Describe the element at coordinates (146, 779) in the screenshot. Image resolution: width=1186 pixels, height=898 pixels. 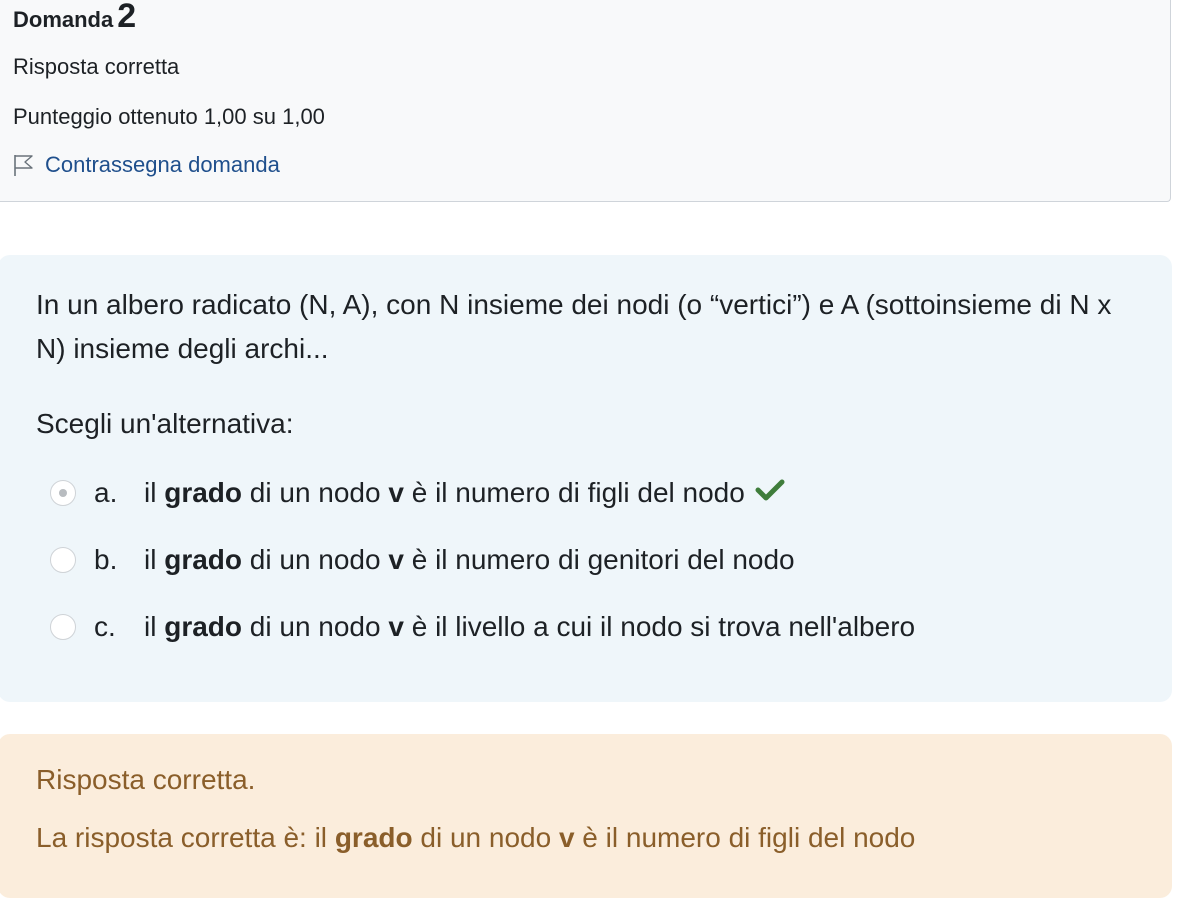
I see `feedback-status: Risposta corretta.` at that location.